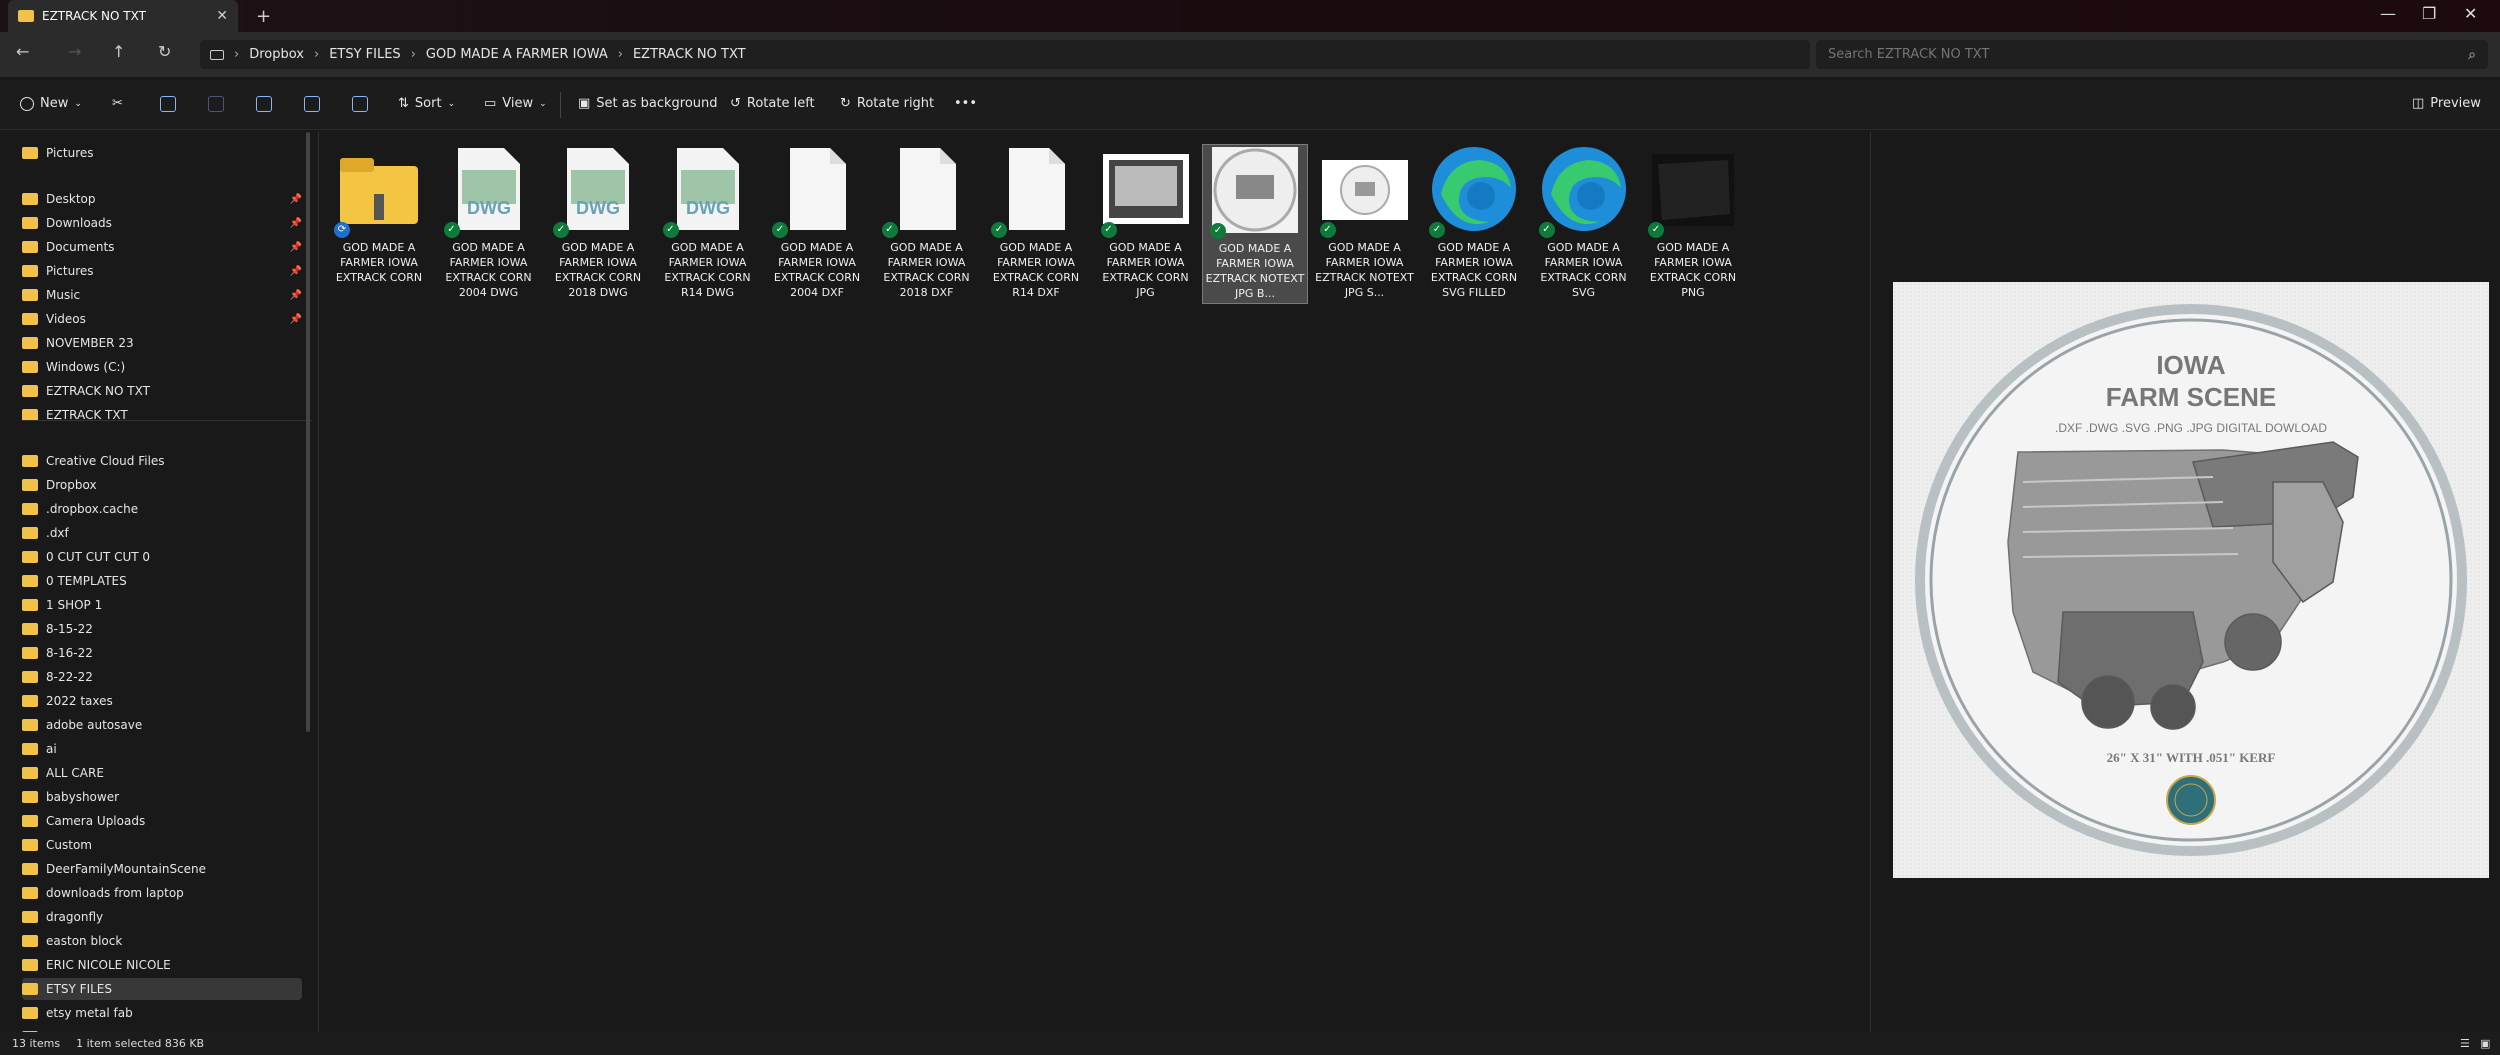 The height and width of the screenshot is (1055, 2500). I want to click on file-item: ✓ GOD MADE A FARMER IOWA EXTRACK CORN JPG, so click(1146, 224).